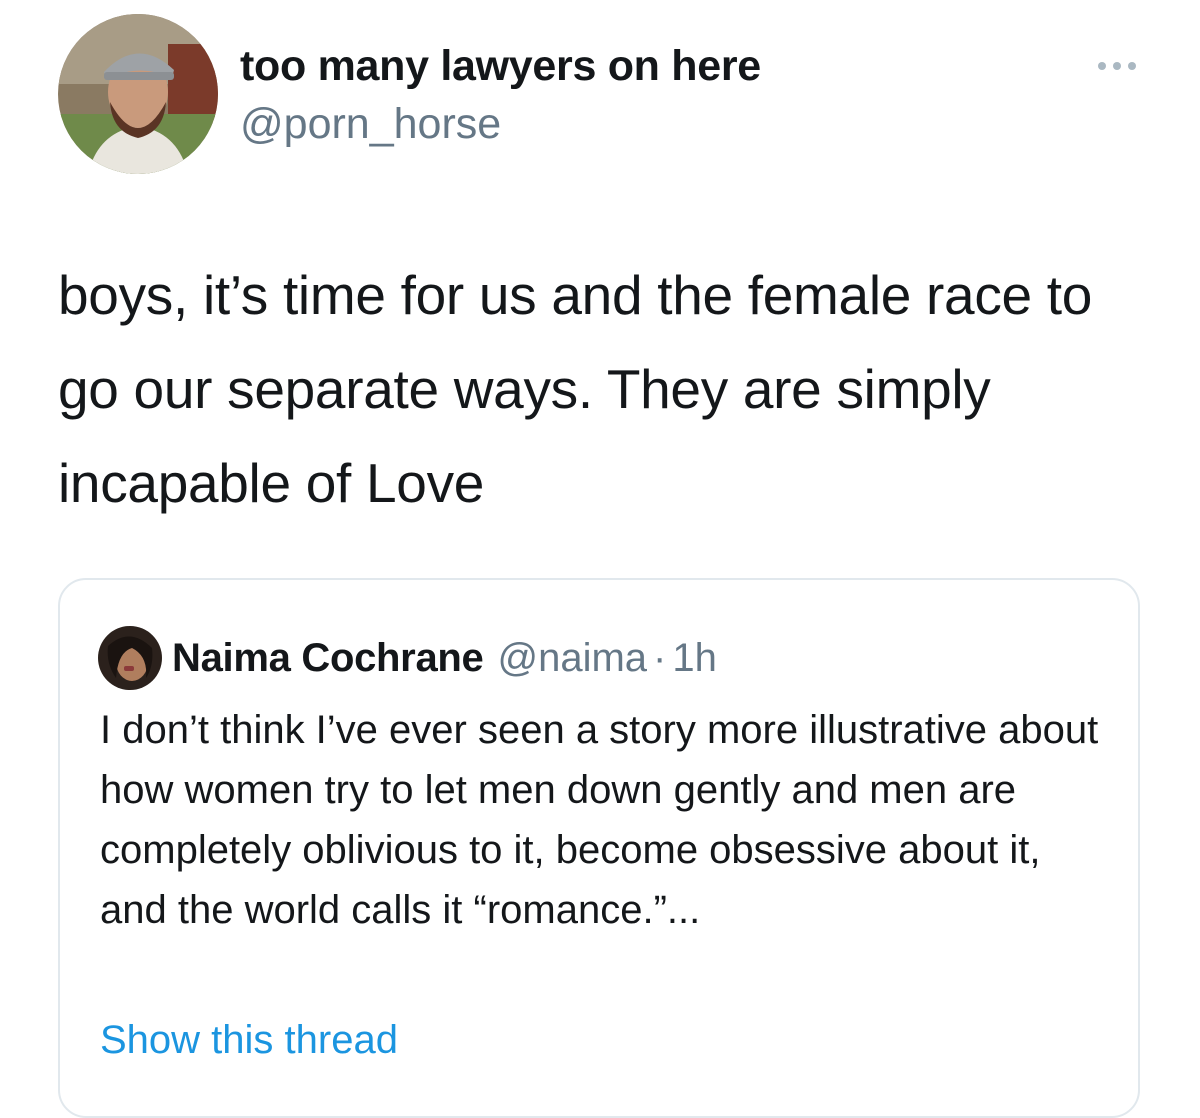 The image size is (1200, 1118). What do you see at coordinates (1102, 66) in the screenshot?
I see `more-horizontal-icon` at bounding box center [1102, 66].